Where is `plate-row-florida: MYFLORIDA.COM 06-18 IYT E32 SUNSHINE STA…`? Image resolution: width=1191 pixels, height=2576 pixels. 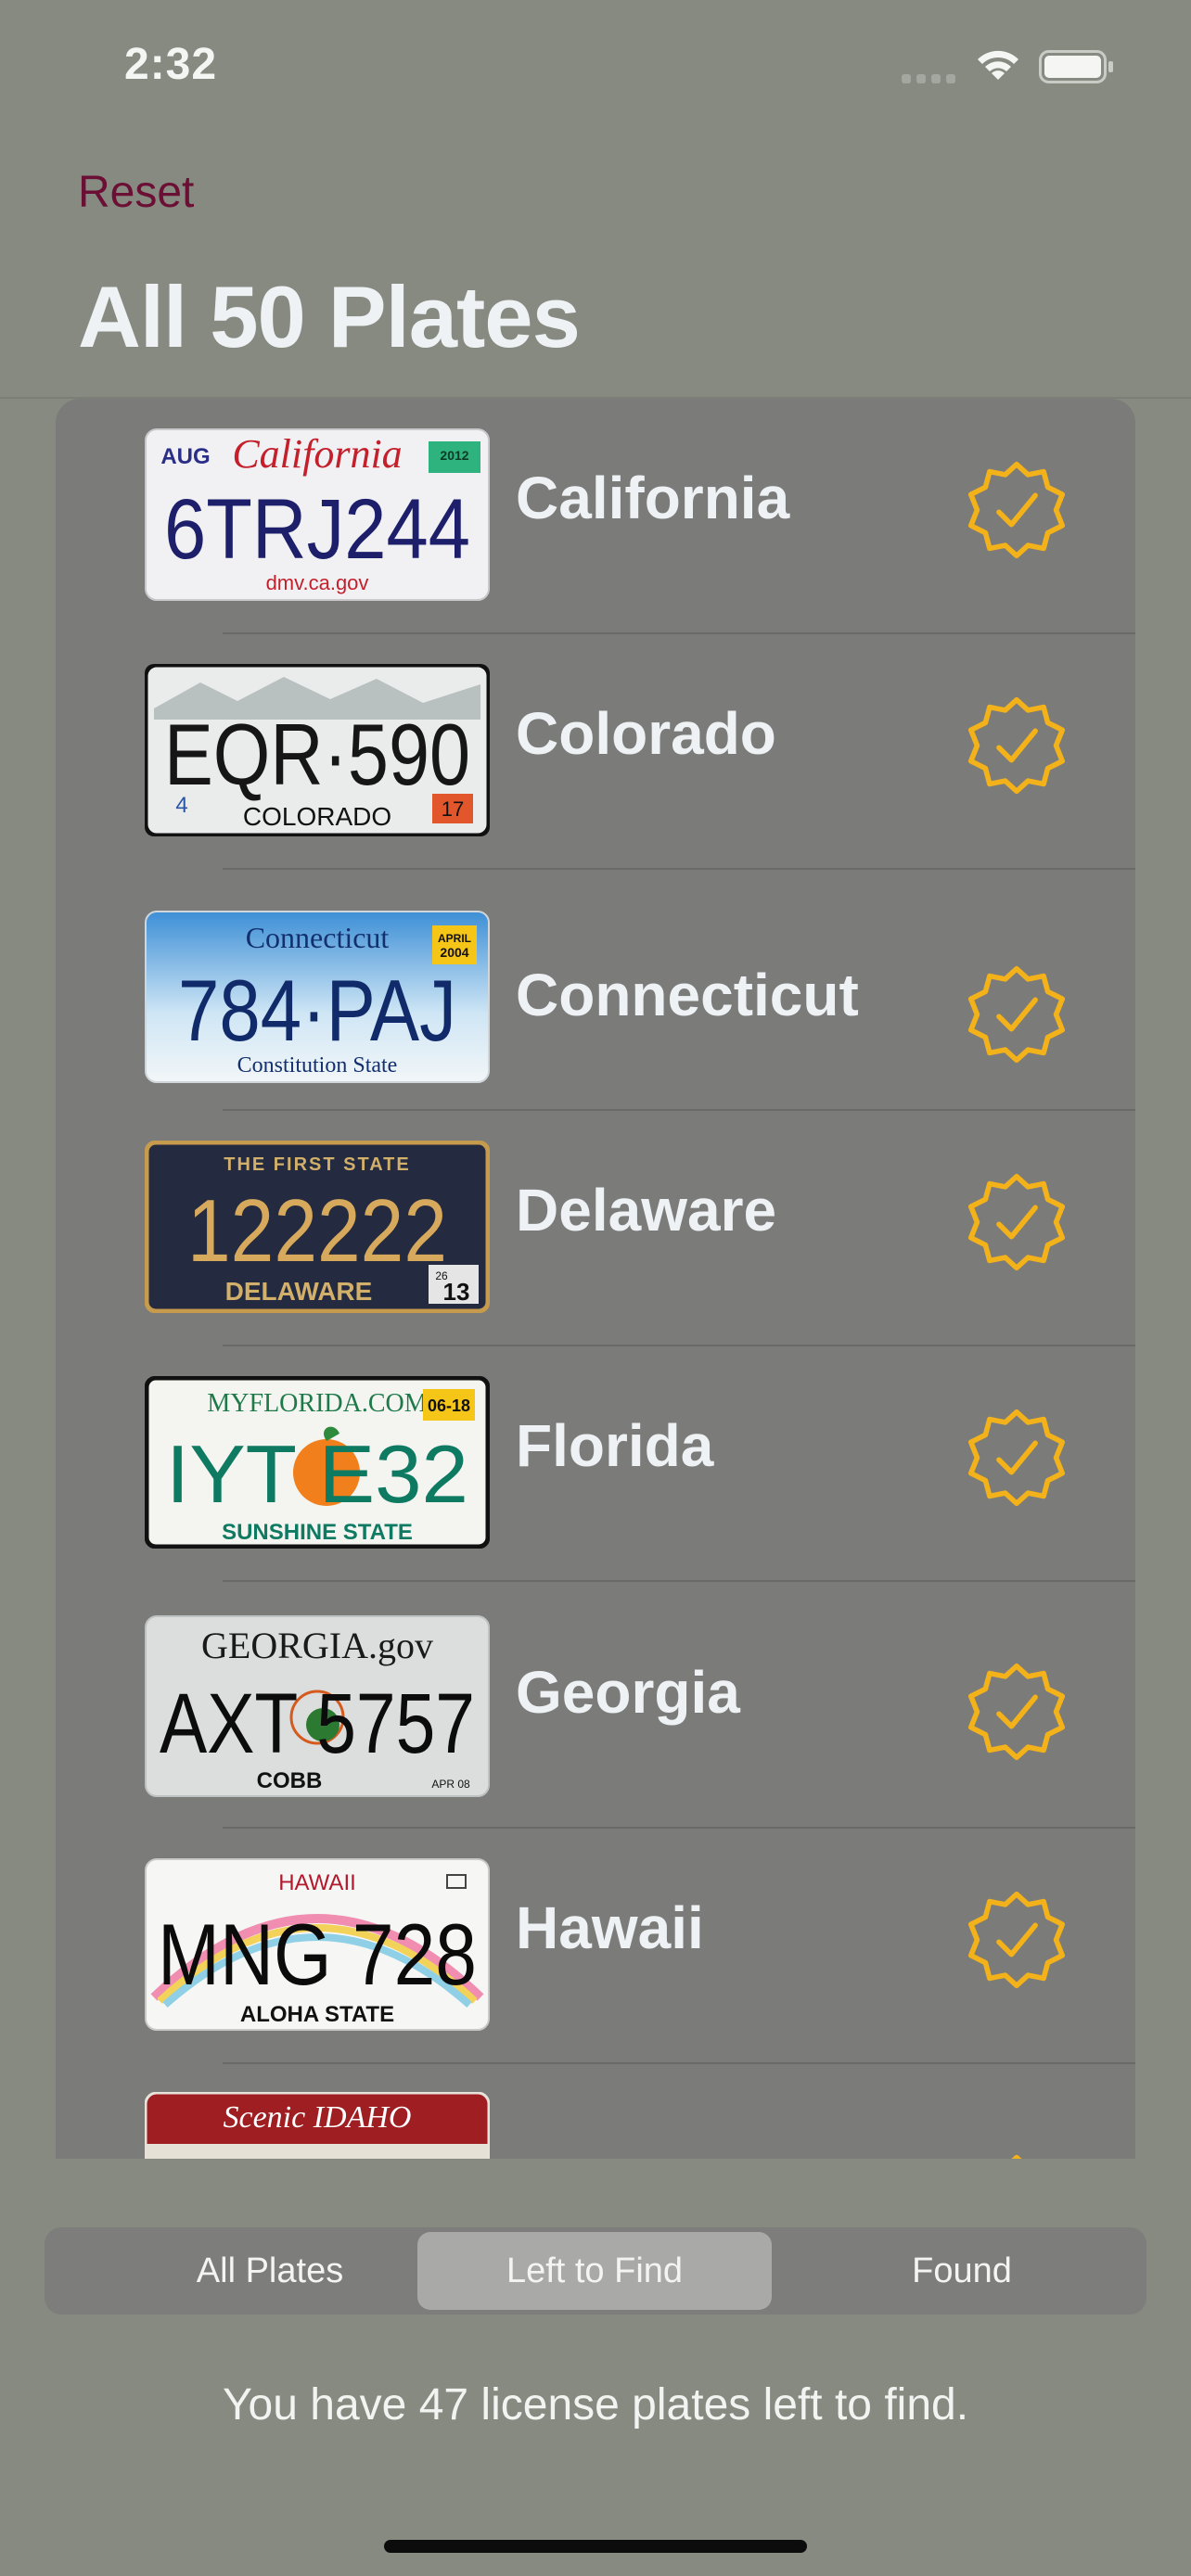 plate-row-florida: MYFLORIDA.COM 06-18 IYT E32 SUNSHINE STA… is located at coordinates (595, 1464).